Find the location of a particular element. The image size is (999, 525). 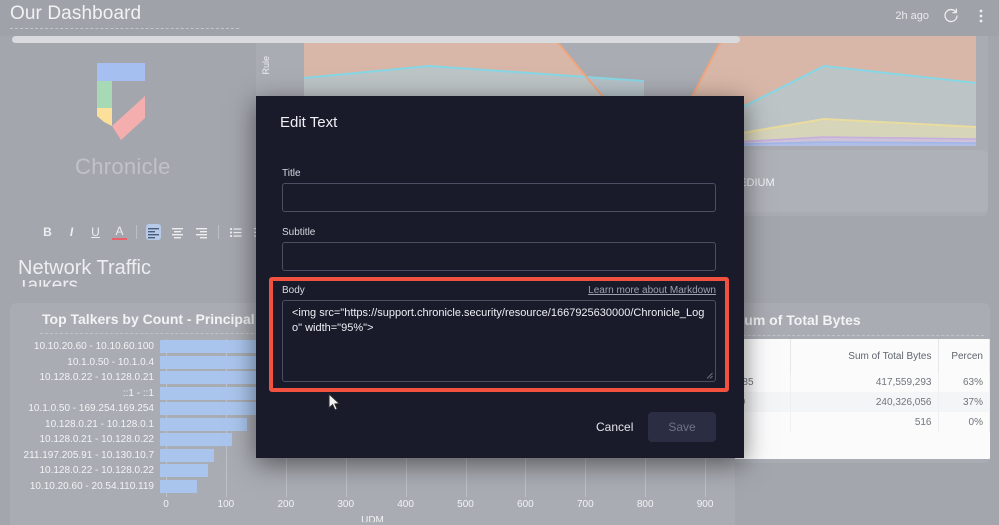

learn-more-markdown-link: Learn more about Markdown is located at coordinates (652, 290).